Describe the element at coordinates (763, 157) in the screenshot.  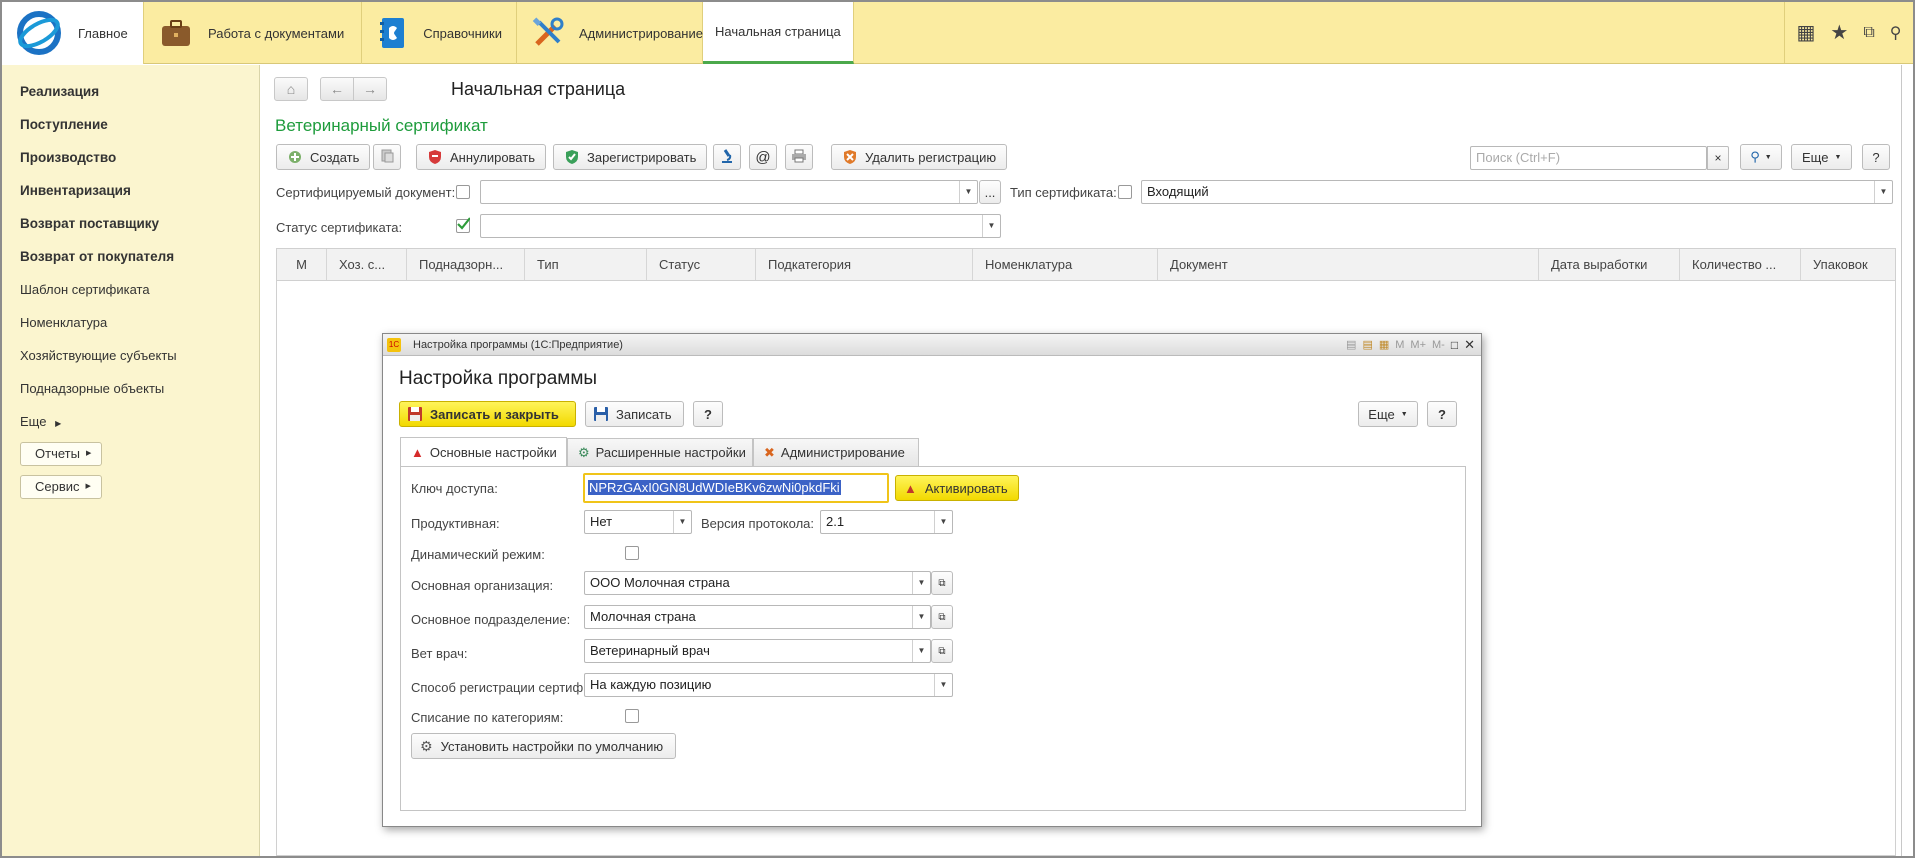
I see `email-button: @` at that location.